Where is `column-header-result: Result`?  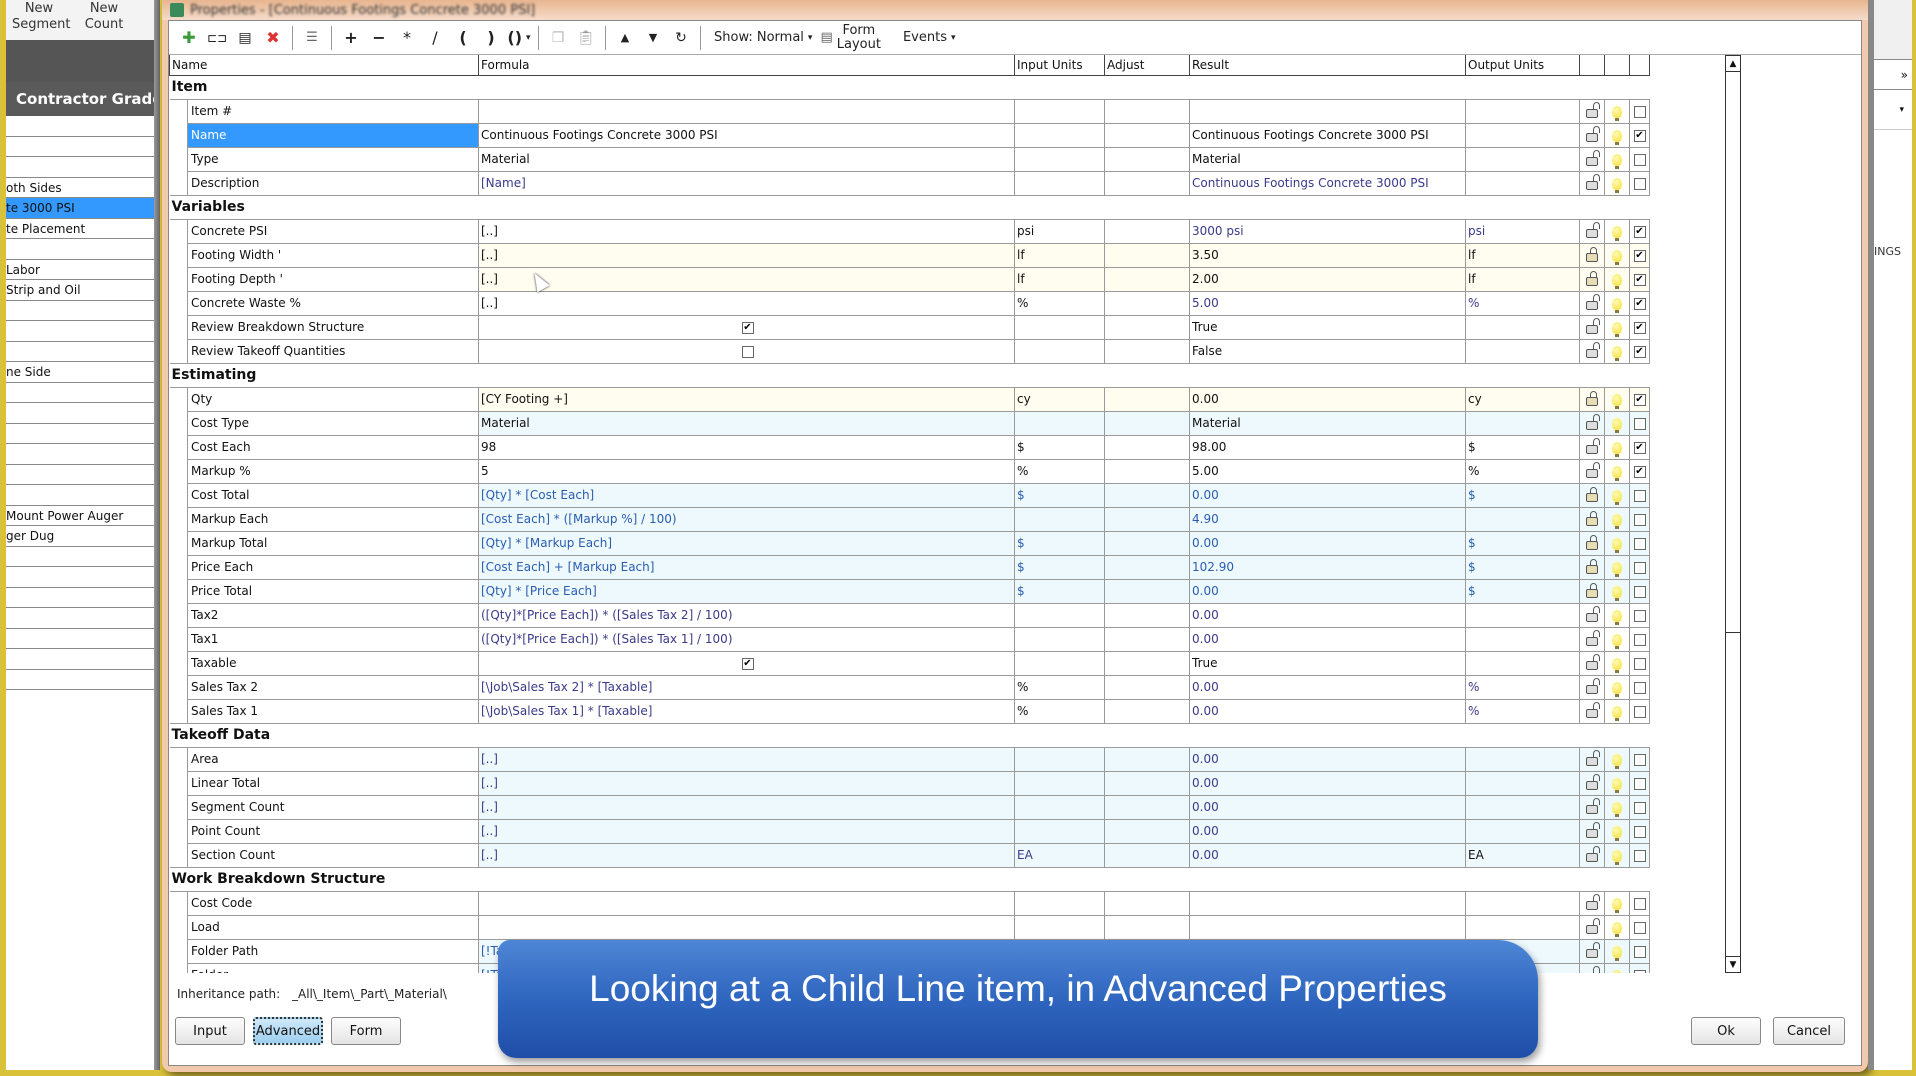
column-header-result: Result is located at coordinates (1327, 65).